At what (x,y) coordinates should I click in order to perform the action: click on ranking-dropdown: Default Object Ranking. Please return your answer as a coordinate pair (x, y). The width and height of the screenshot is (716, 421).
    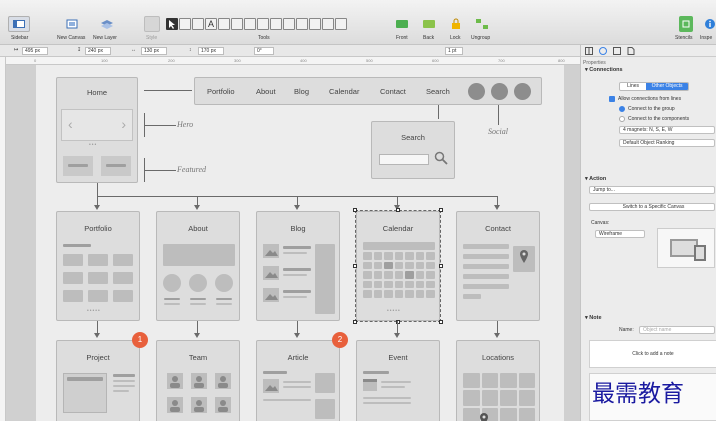
    Looking at the image, I should click on (667, 143).